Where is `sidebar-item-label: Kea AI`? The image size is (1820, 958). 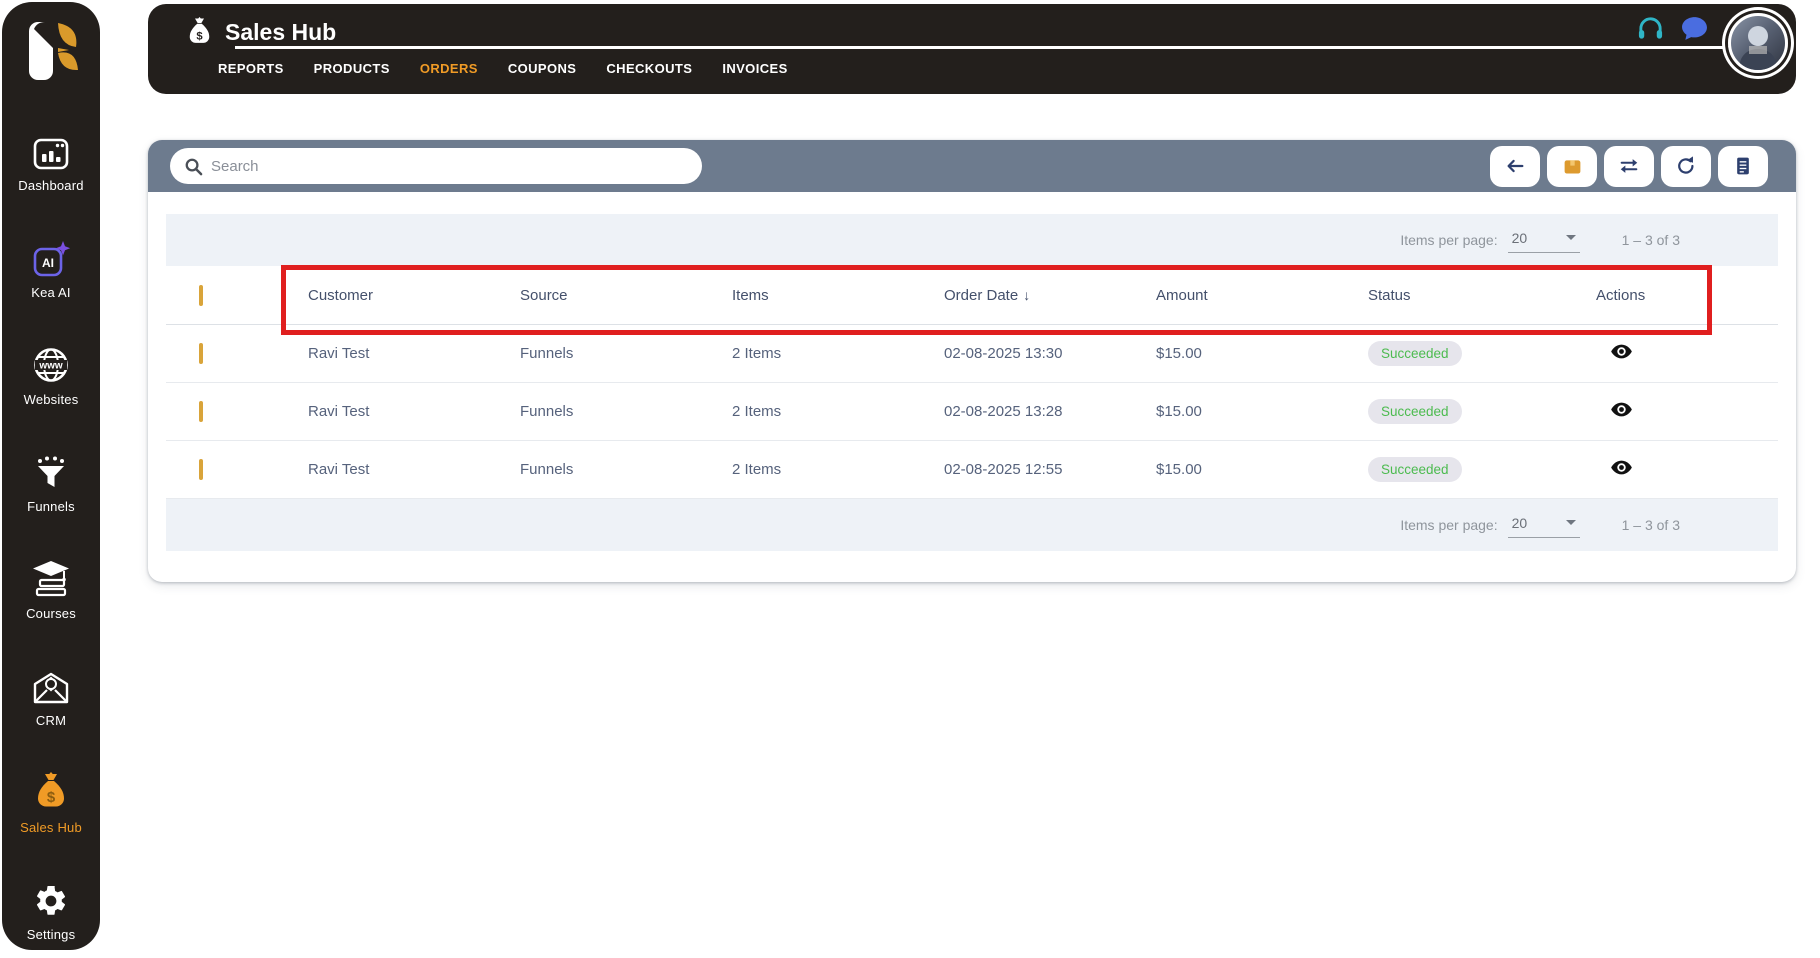
sidebar-item-label: Kea AI is located at coordinates (51, 292).